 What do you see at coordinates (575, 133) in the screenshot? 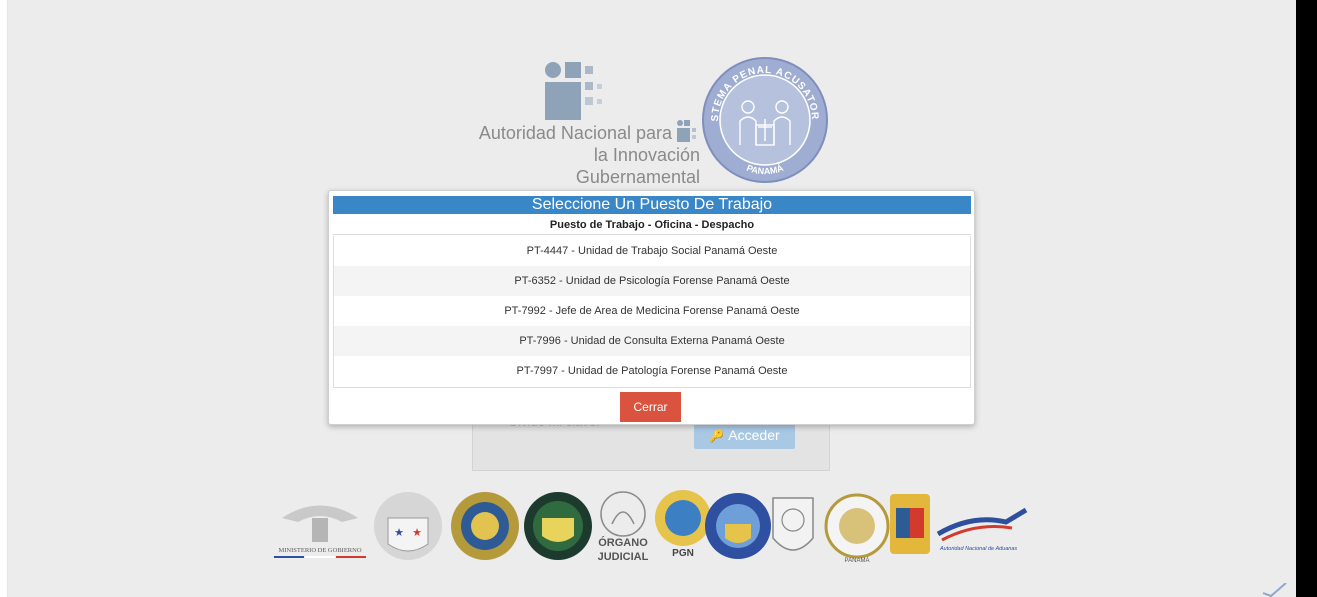
I see `aig-name-line1: Autoridad Nacional para` at bounding box center [575, 133].